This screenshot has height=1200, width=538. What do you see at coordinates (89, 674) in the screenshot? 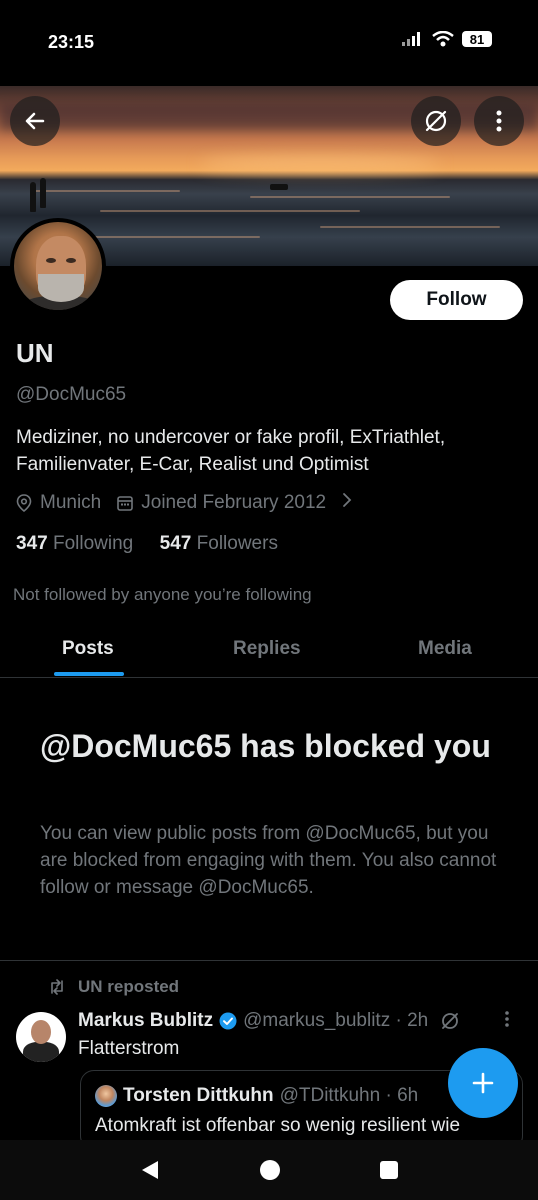
I see `active-tab-indicator` at bounding box center [89, 674].